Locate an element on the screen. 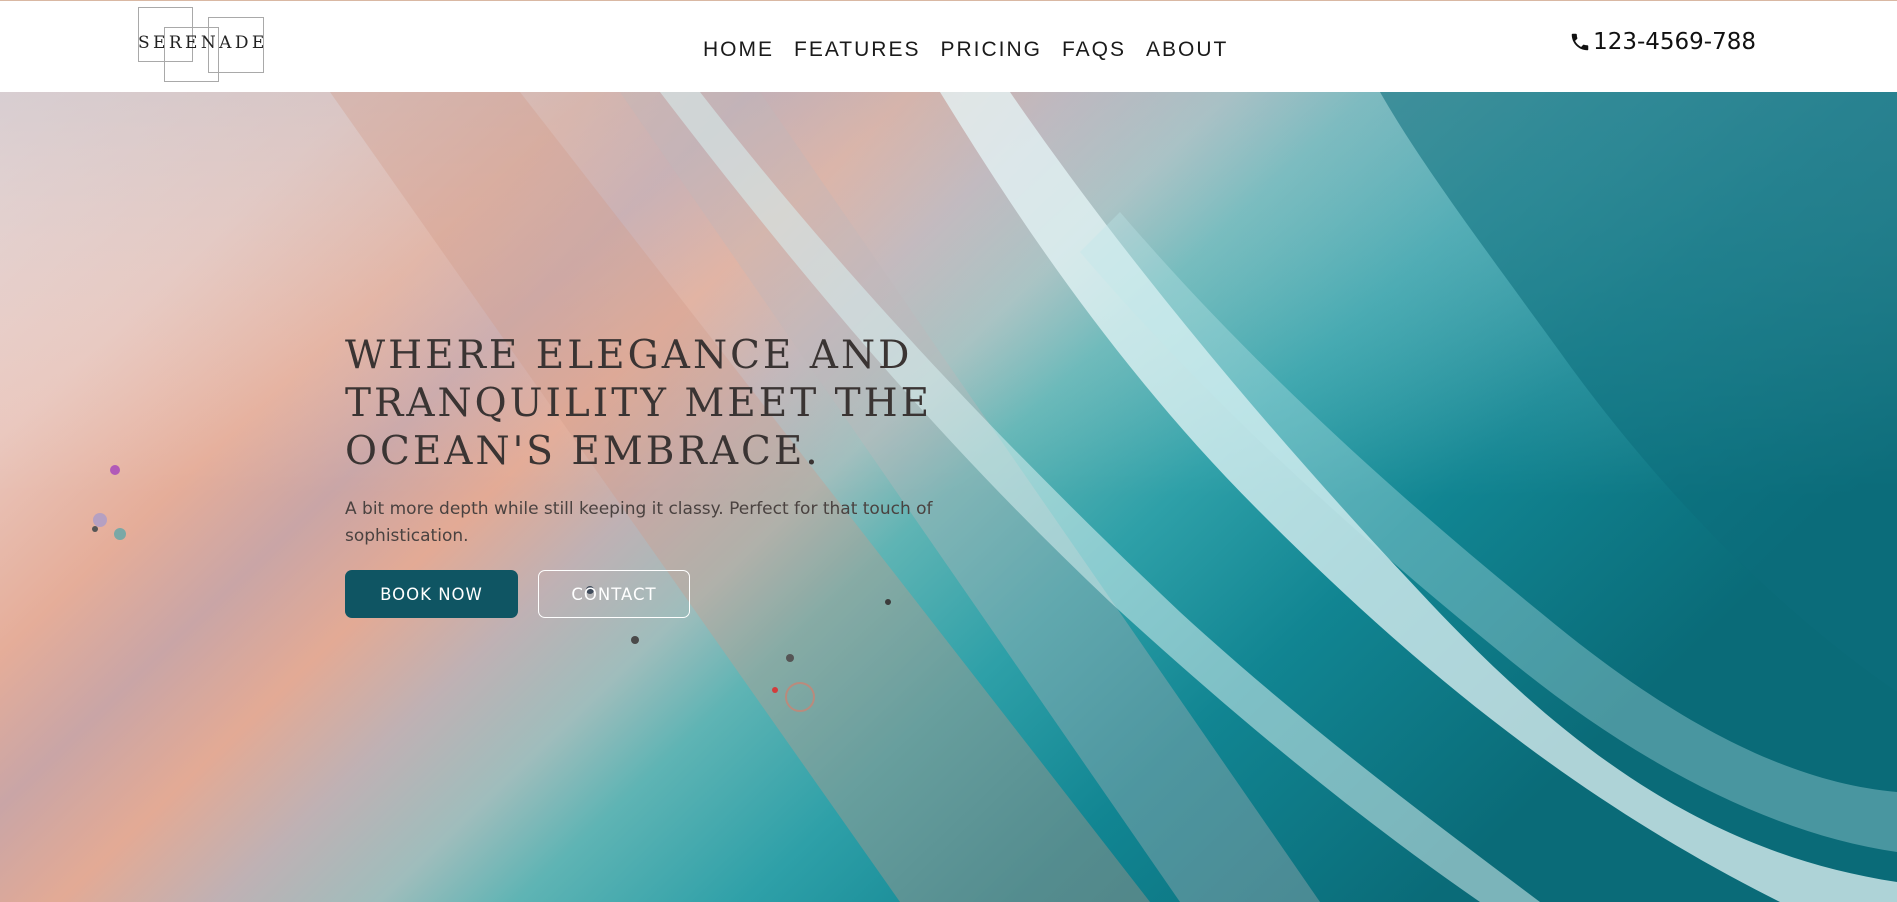  logo-text: SERENADE is located at coordinates (203, 43).